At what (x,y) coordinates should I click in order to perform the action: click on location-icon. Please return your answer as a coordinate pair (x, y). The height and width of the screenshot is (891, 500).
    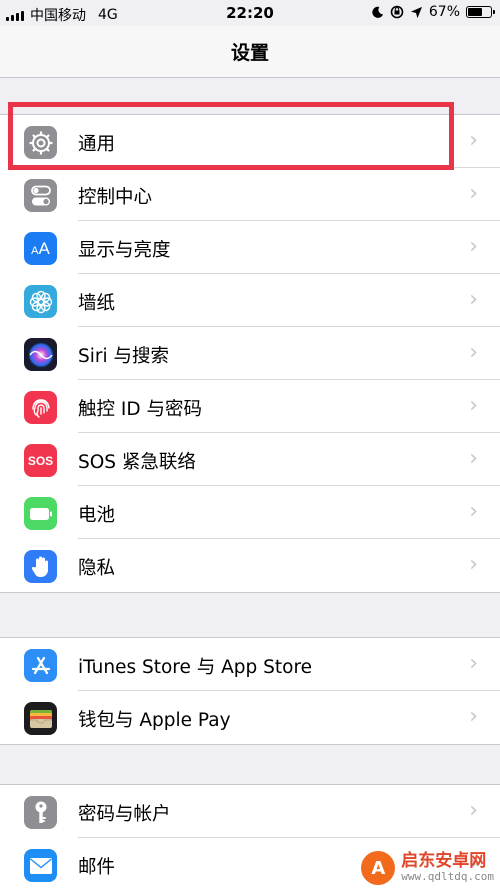
    Looking at the image, I should click on (416, 12).